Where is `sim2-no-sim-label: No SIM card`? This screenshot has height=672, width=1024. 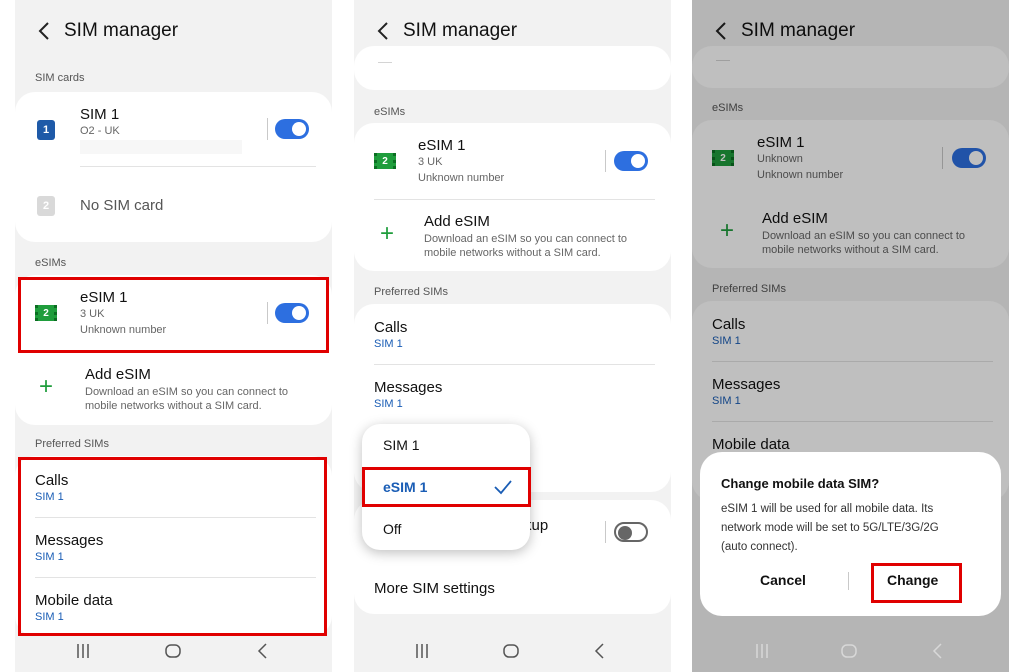
sim2-no-sim-label: No SIM card is located at coordinates (122, 205).